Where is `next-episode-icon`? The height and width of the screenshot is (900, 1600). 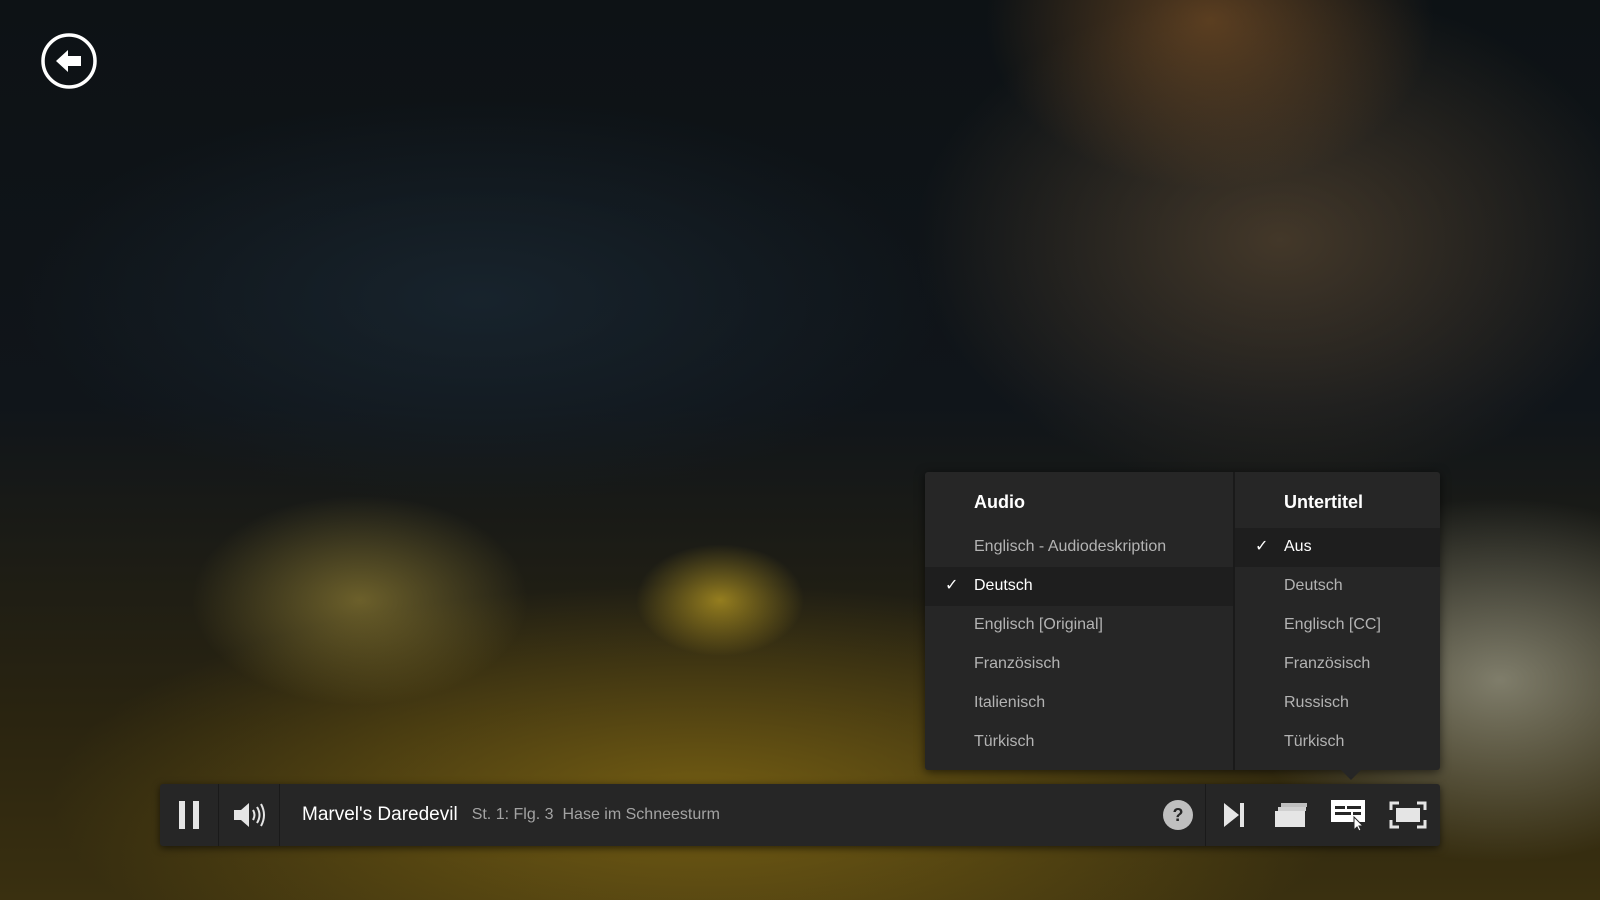
next-episode-icon is located at coordinates (1234, 815).